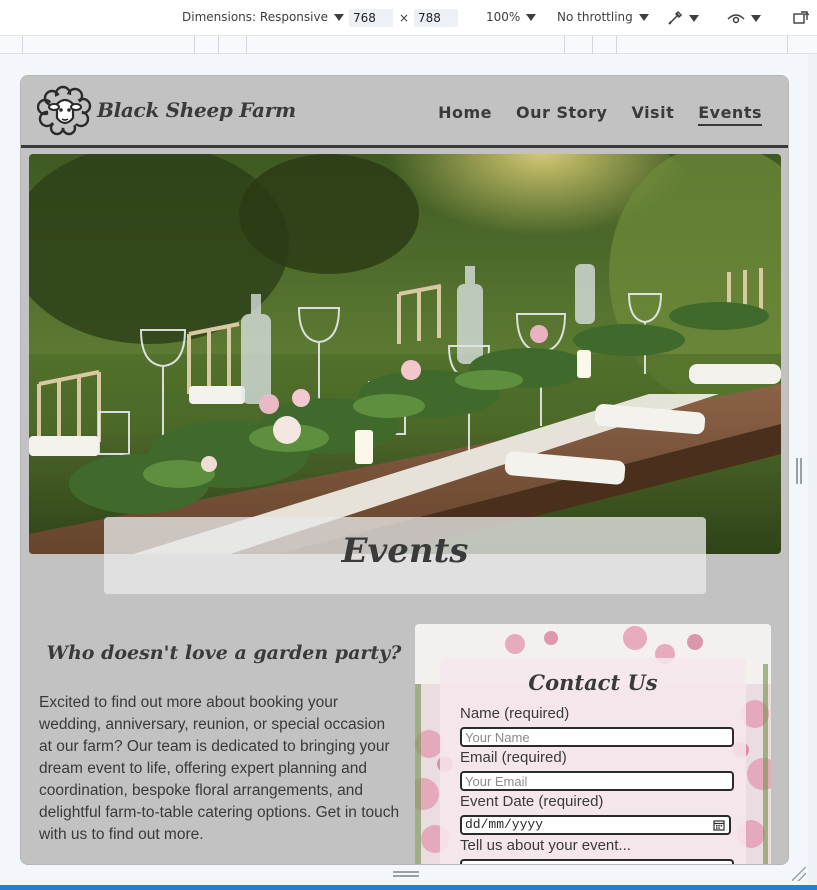 The image size is (817, 890). I want to click on more-options-button, so click(801, 18).